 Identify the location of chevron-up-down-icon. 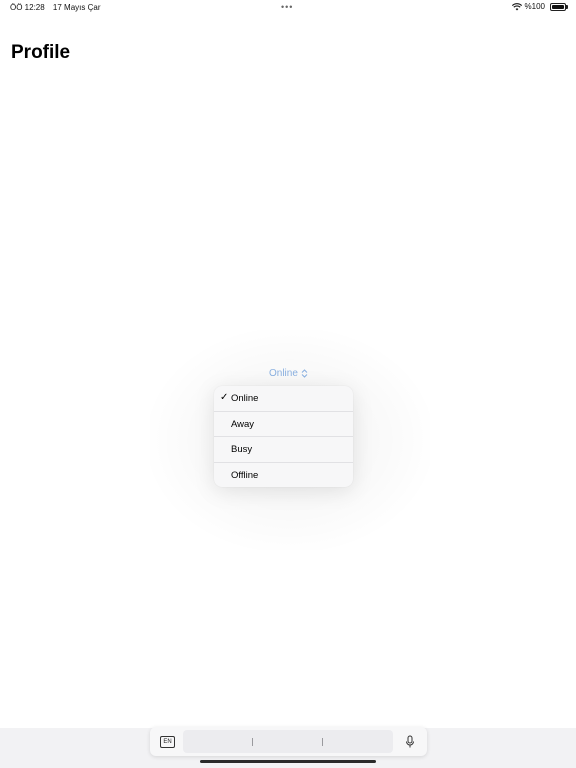
(304, 373).